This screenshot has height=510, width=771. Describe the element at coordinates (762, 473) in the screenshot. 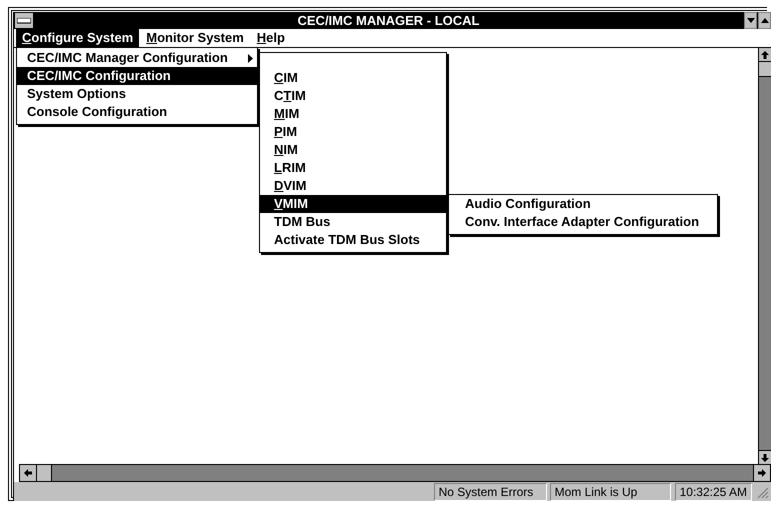

I see `scroll-right-icon` at that location.